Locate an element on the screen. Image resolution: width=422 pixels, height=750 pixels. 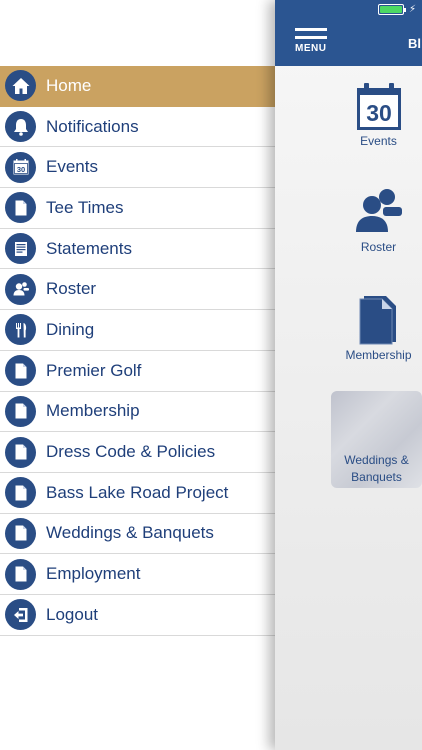
statement-icon is located at coordinates (20, 249).